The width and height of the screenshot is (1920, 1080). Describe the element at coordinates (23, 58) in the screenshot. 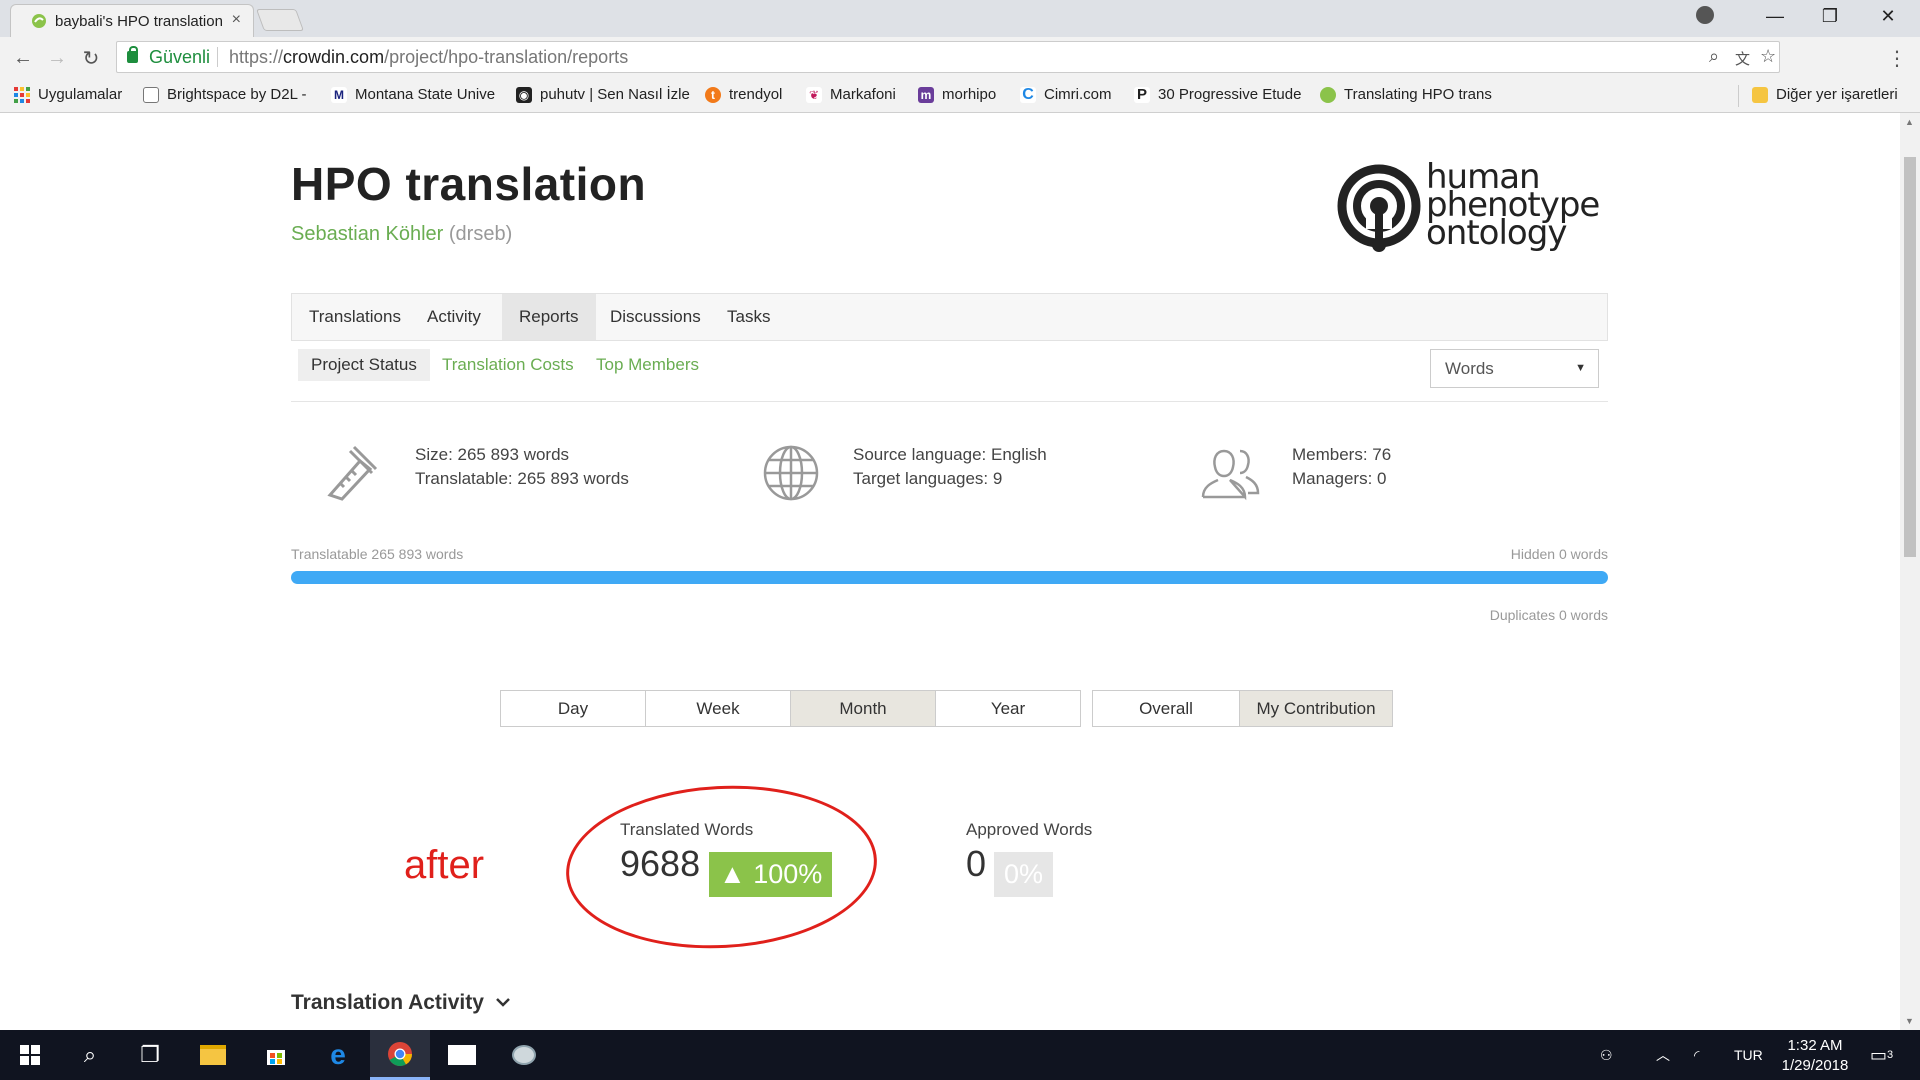

I see `back-arrow-icon: ←` at that location.